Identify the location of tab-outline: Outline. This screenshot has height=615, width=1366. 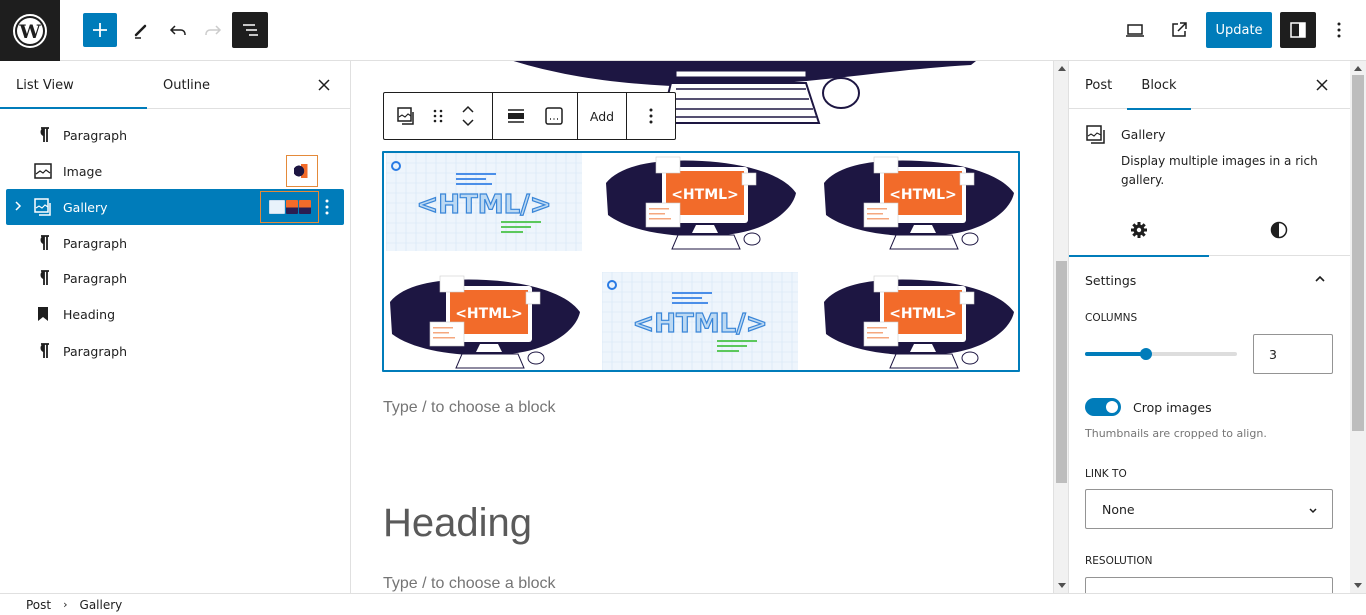
(186, 85).